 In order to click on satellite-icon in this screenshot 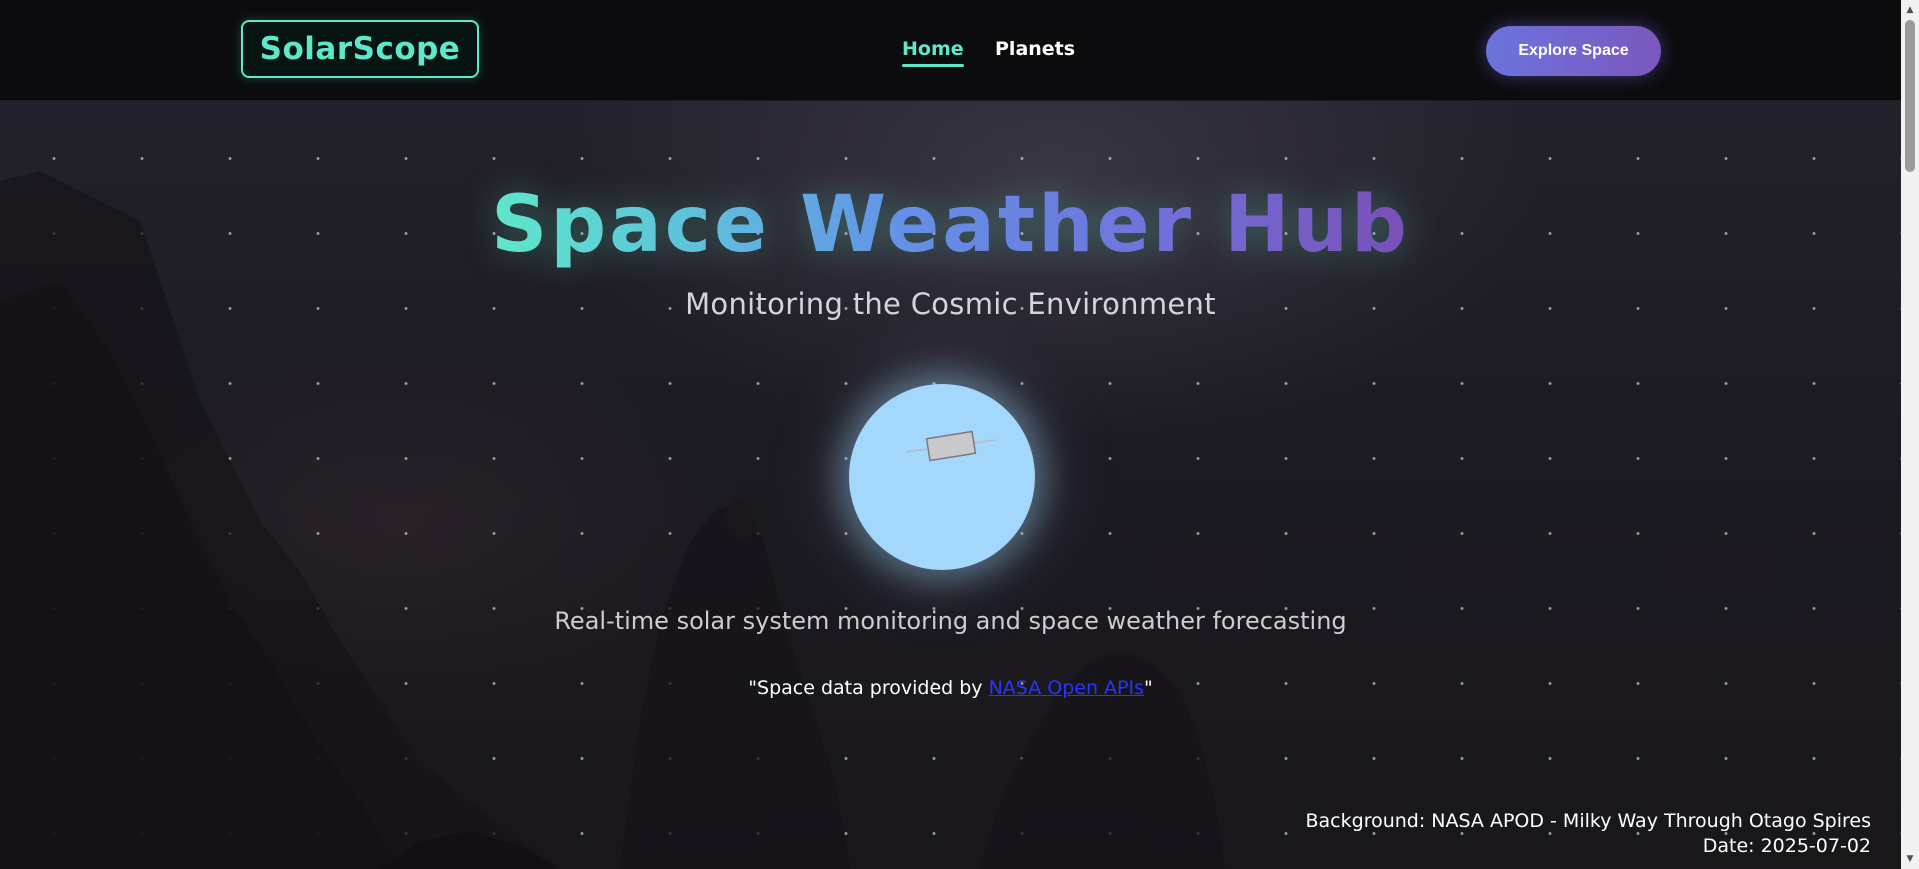, I will do `click(951, 446)`.